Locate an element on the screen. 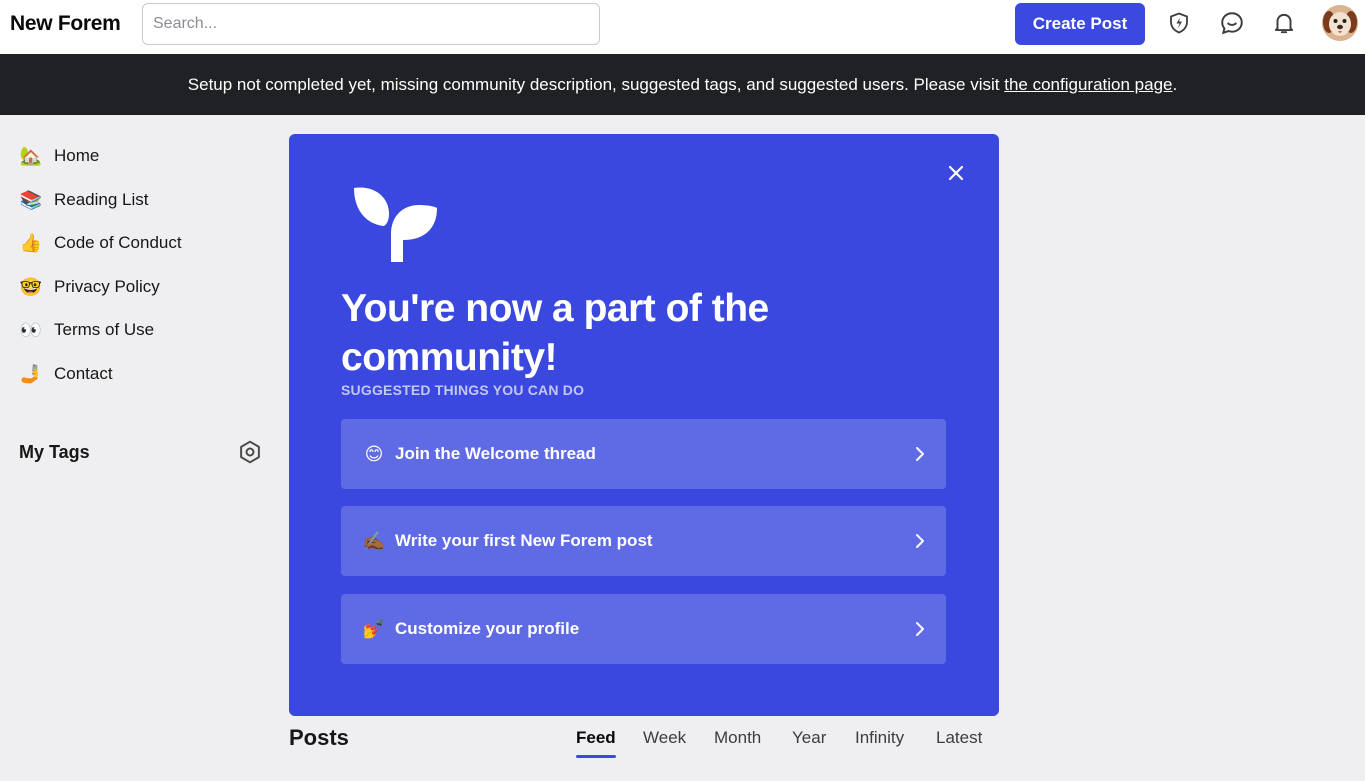 This screenshot has width=1365, height=781. write-first-post-button: ✍🏾 Write your first New Forem post is located at coordinates (643, 541).